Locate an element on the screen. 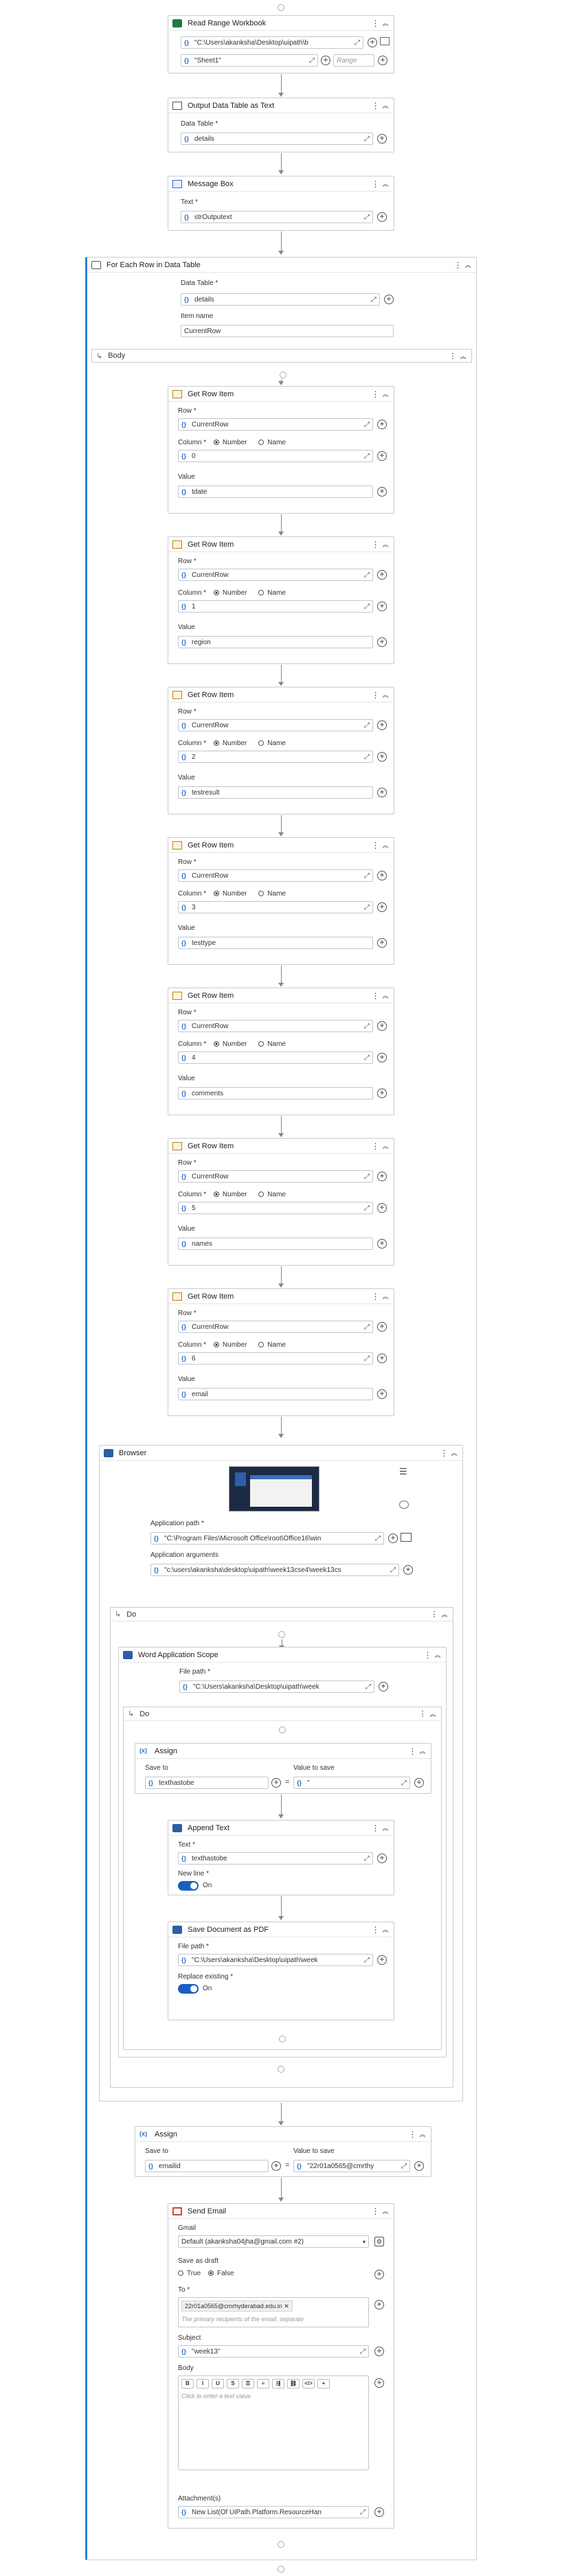  value-field: testtype is located at coordinates (281, 943).